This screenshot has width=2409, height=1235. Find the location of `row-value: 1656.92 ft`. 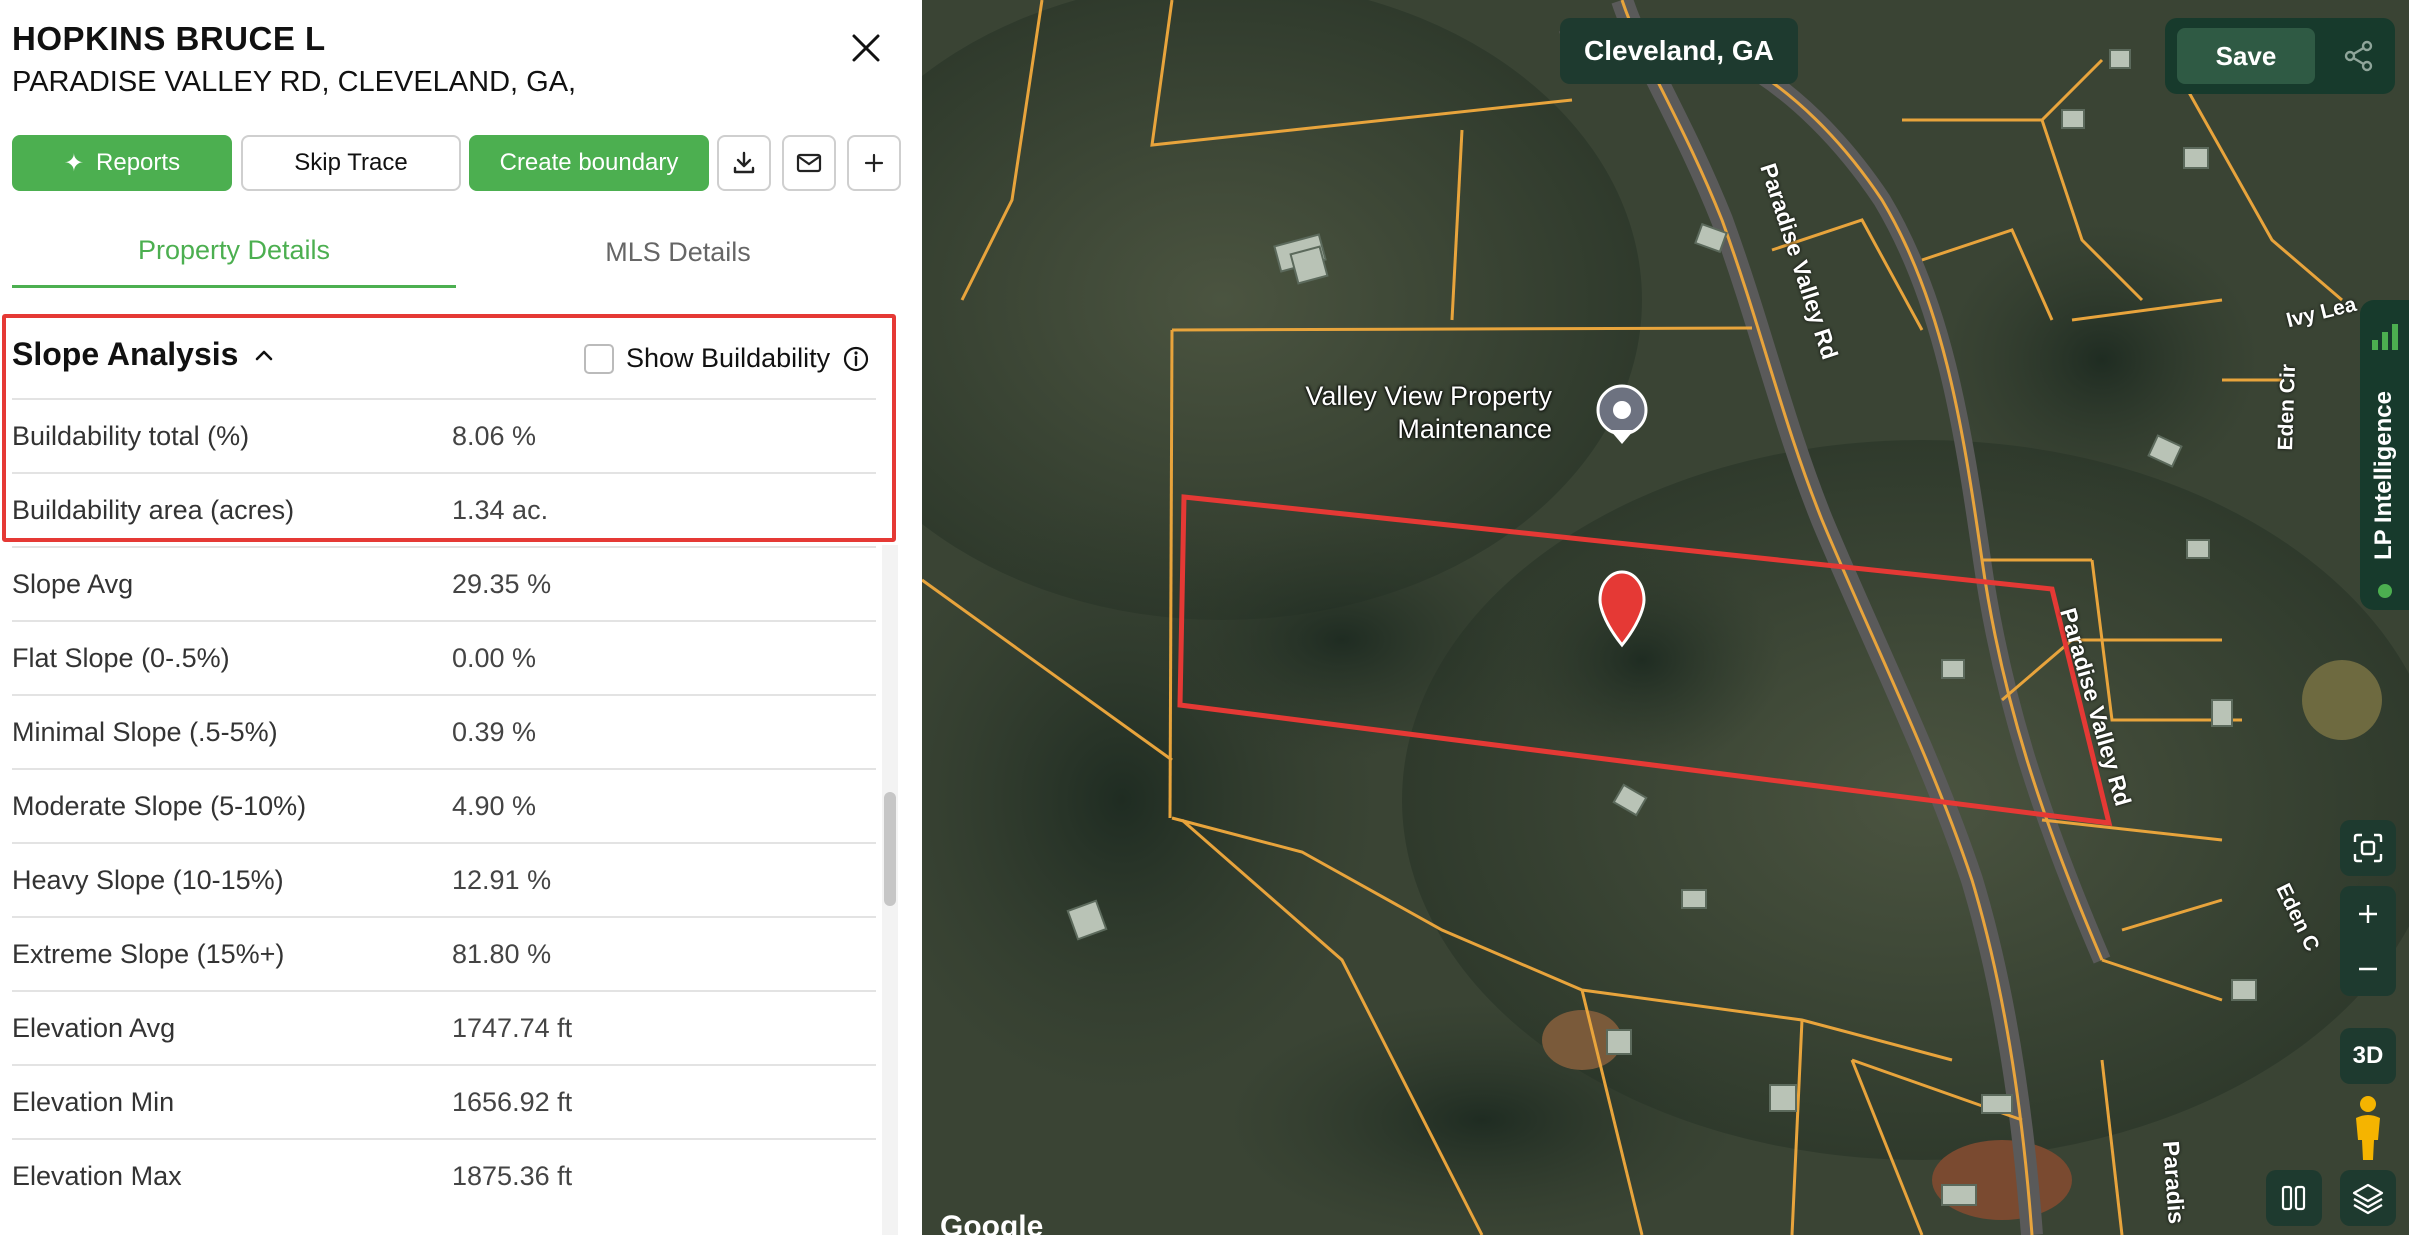

row-value: 1656.92 ft is located at coordinates (512, 1101).